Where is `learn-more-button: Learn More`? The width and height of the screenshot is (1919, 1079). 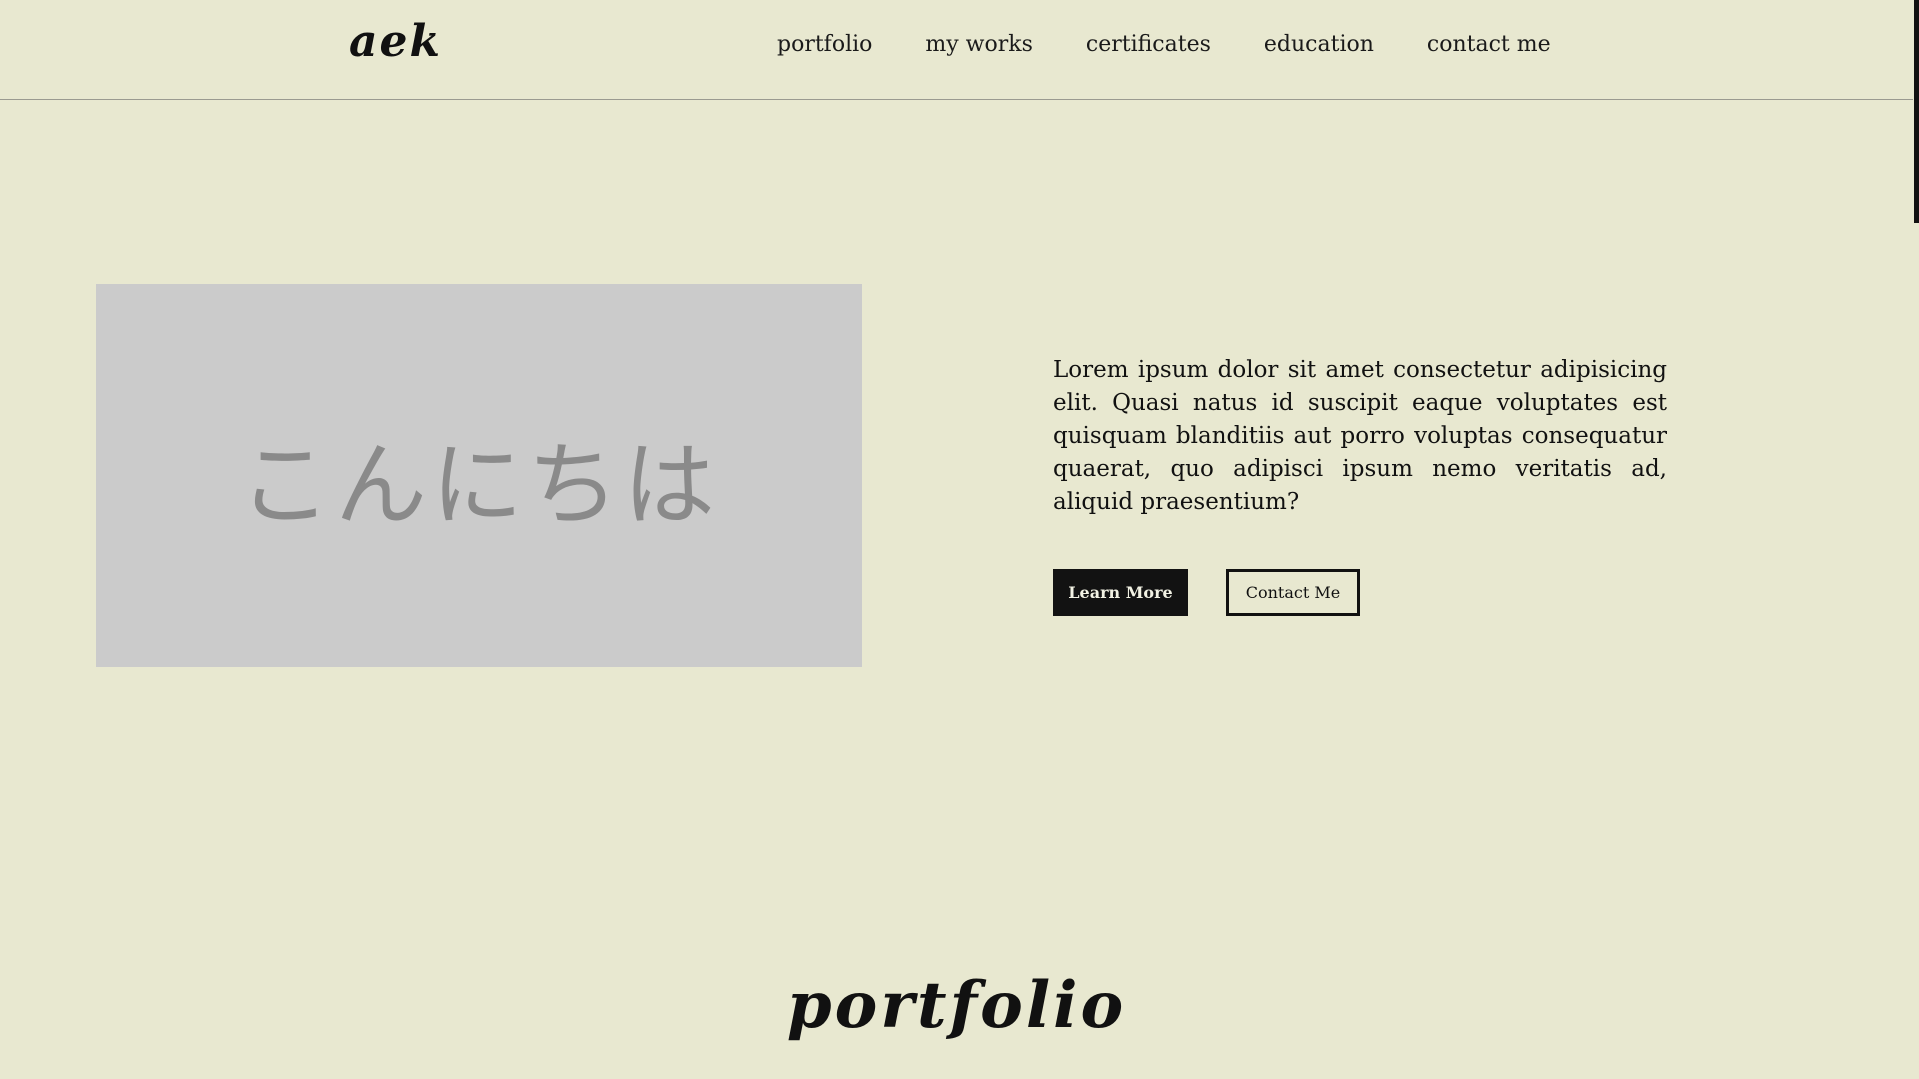 learn-more-button: Learn More is located at coordinates (1120, 592).